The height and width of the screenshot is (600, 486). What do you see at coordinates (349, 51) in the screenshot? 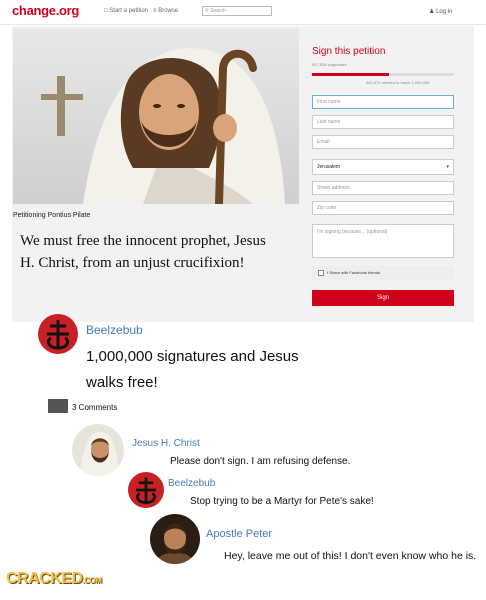
I see `sign-petition-heading: Sign this petition` at bounding box center [349, 51].